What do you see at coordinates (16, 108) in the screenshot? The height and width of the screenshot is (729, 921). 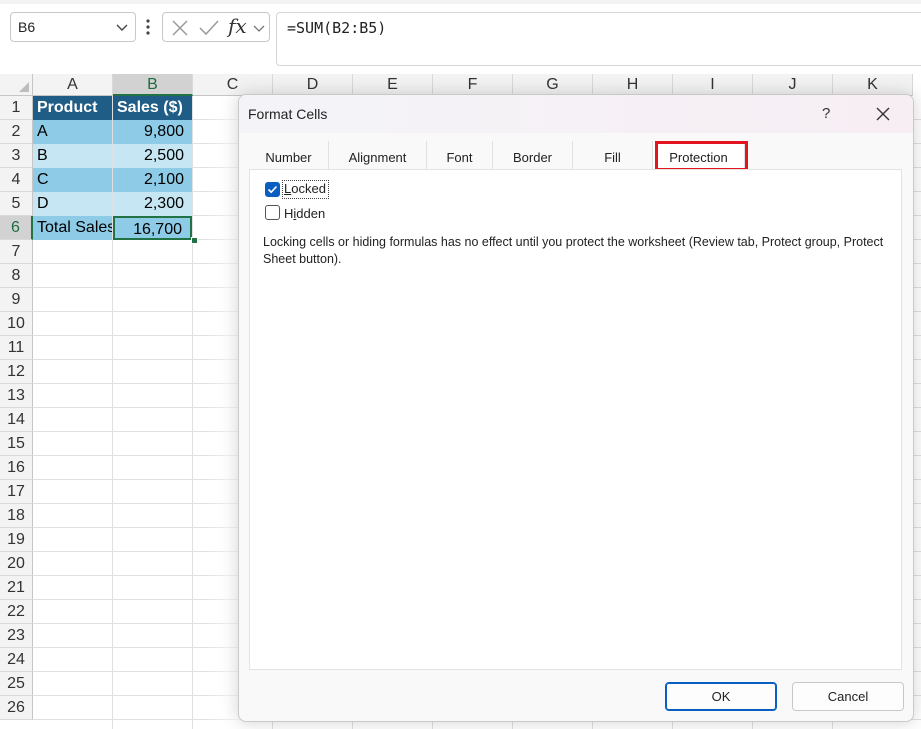 I see `row-header-1: 1` at bounding box center [16, 108].